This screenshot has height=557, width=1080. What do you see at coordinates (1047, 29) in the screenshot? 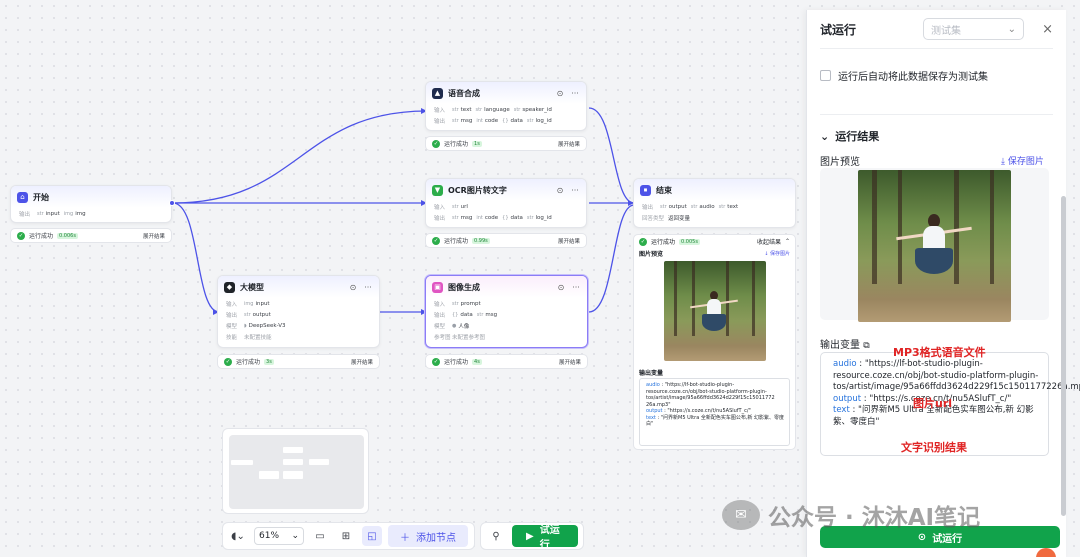
I see `close-icon: ×` at bounding box center [1047, 29].